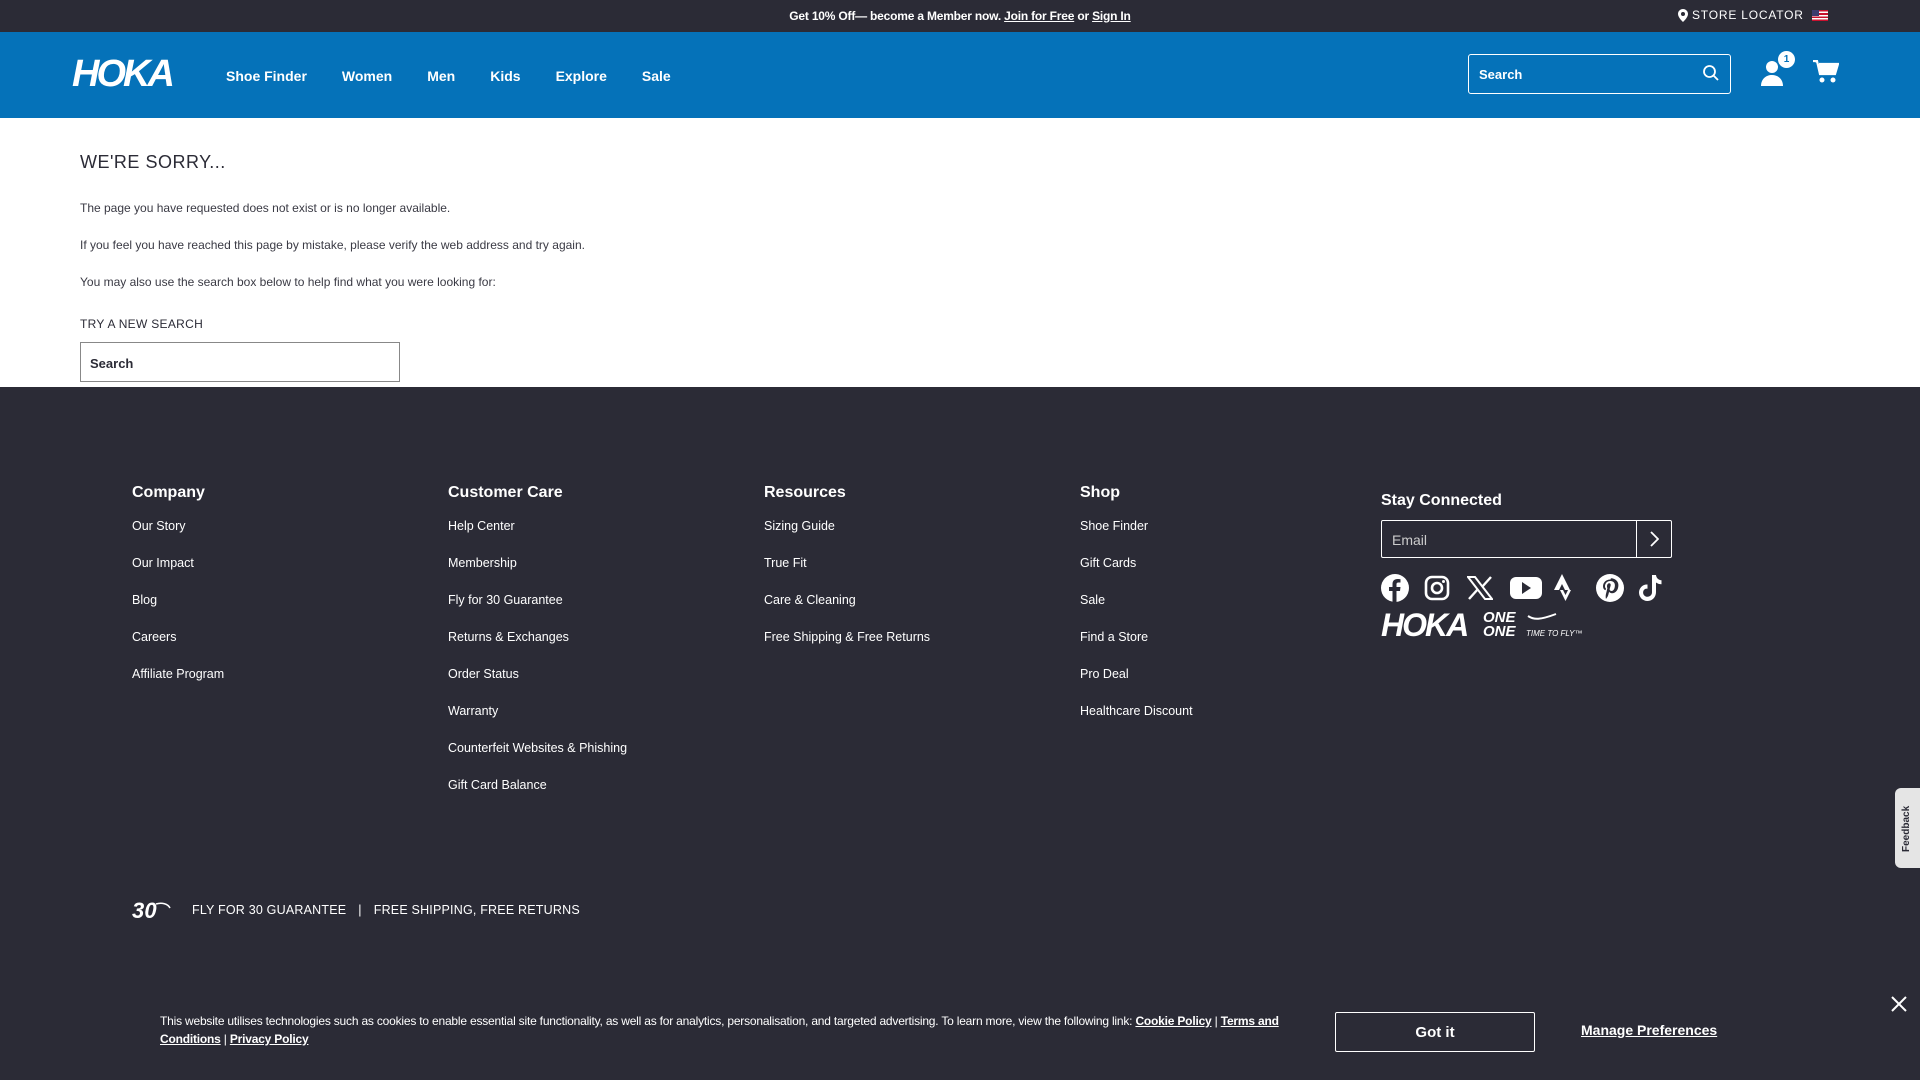 The image size is (1920, 1080). I want to click on footer-heading: Resources, so click(805, 492).